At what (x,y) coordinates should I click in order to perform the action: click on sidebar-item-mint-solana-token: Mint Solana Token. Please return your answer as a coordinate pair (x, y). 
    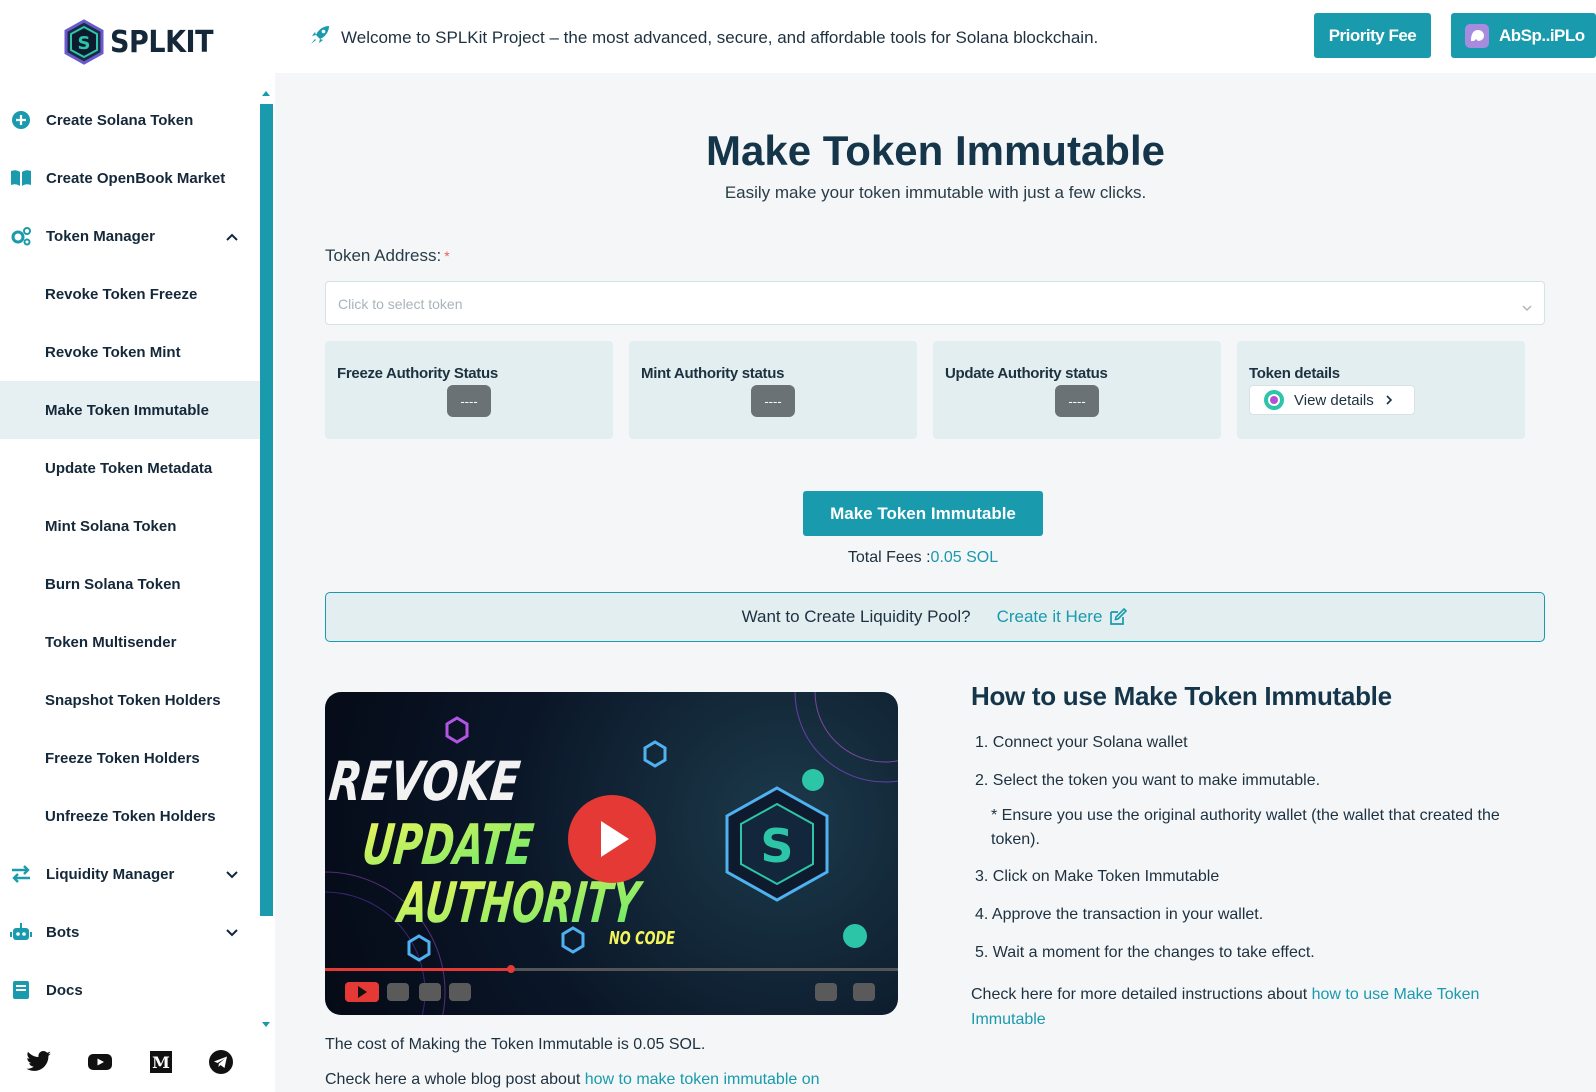
    Looking at the image, I should click on (130, 526).